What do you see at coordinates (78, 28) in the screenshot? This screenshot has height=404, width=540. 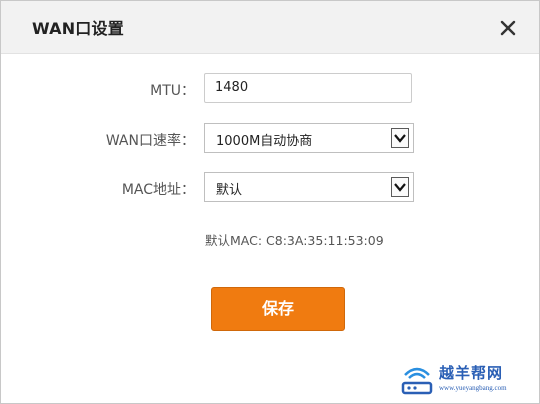 I see `dialog-title: WAN口设置` at bounding box center [78, 28].